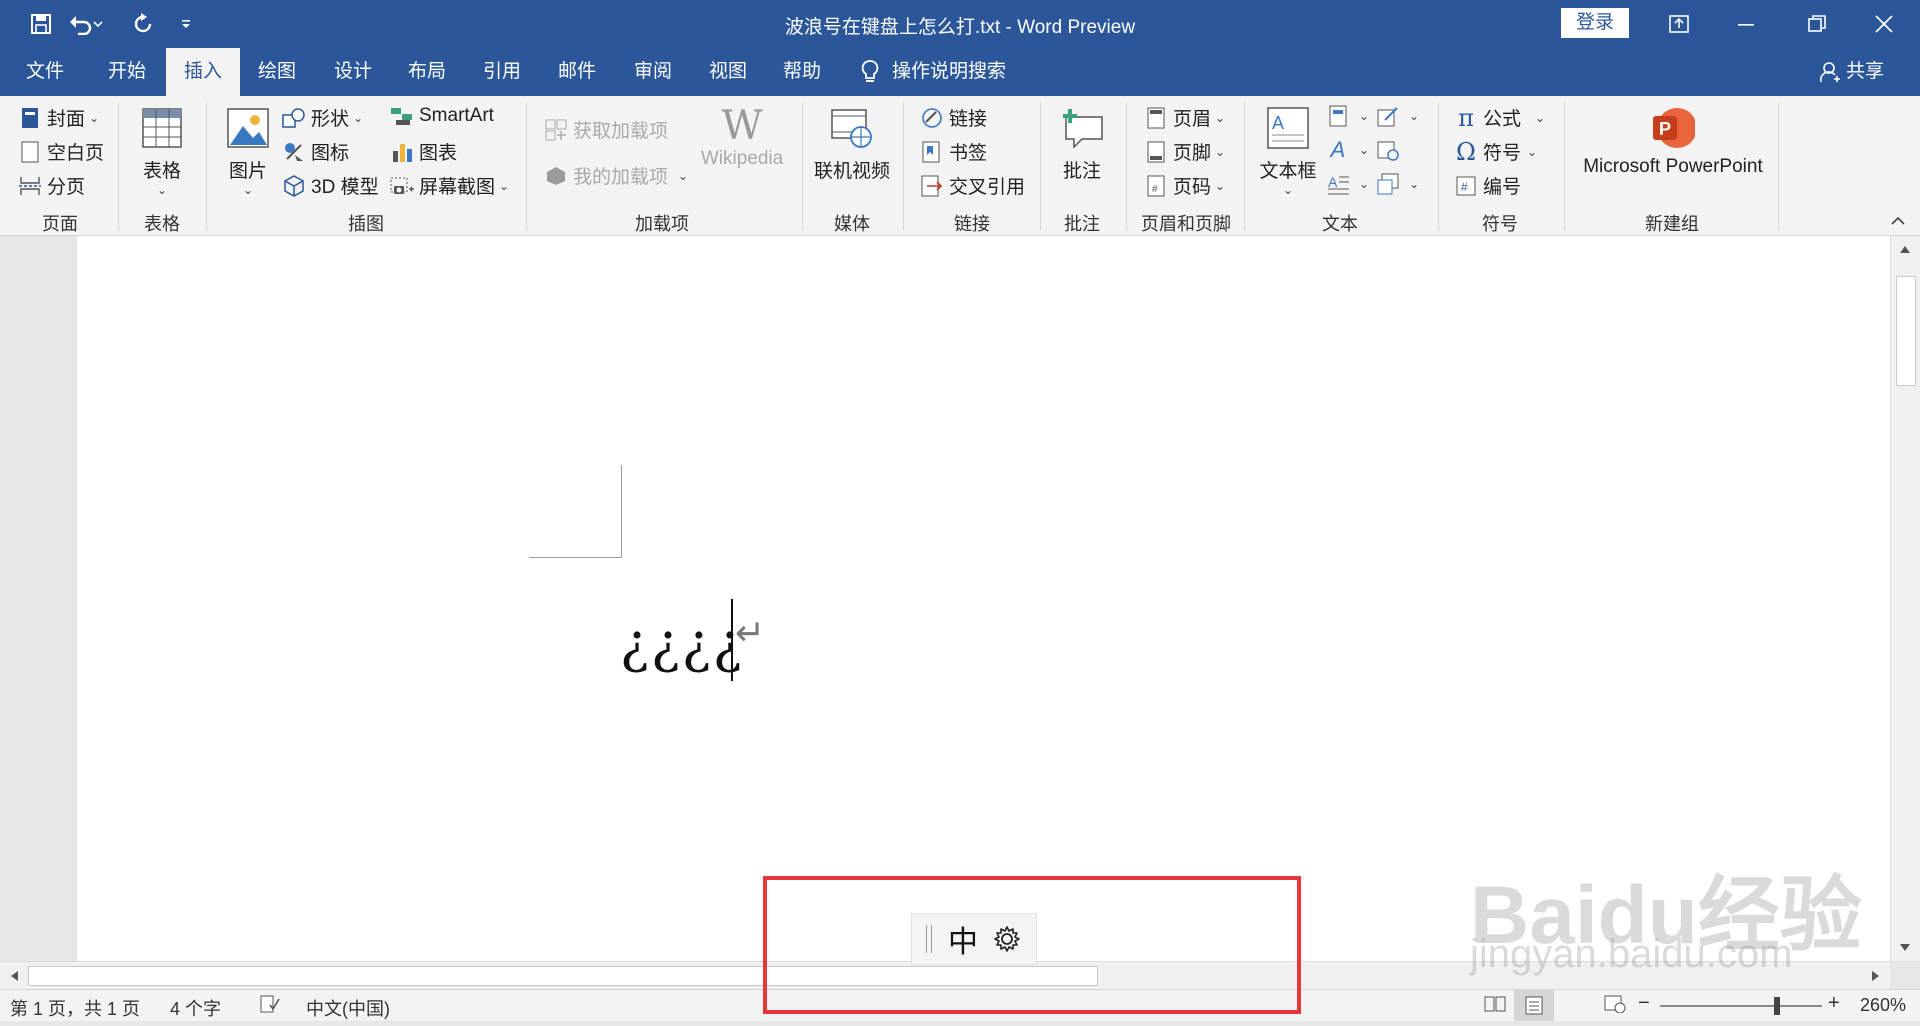 Image resolution: width=1920 pixels, height=1026 pixels. What do you see at coordinates (61, 151) in the screenshot?
I see `blank-page-button: 空白页` at bounding box center [61, 151].